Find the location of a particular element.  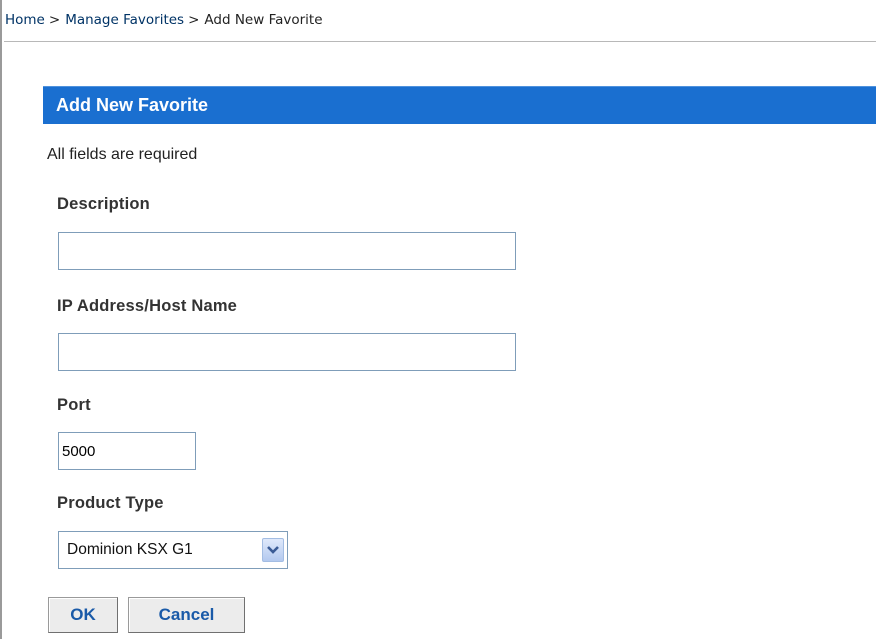

breadcrumb: Home > Manage Favorites > Add New Favorite is located at coordinates (440, 21).